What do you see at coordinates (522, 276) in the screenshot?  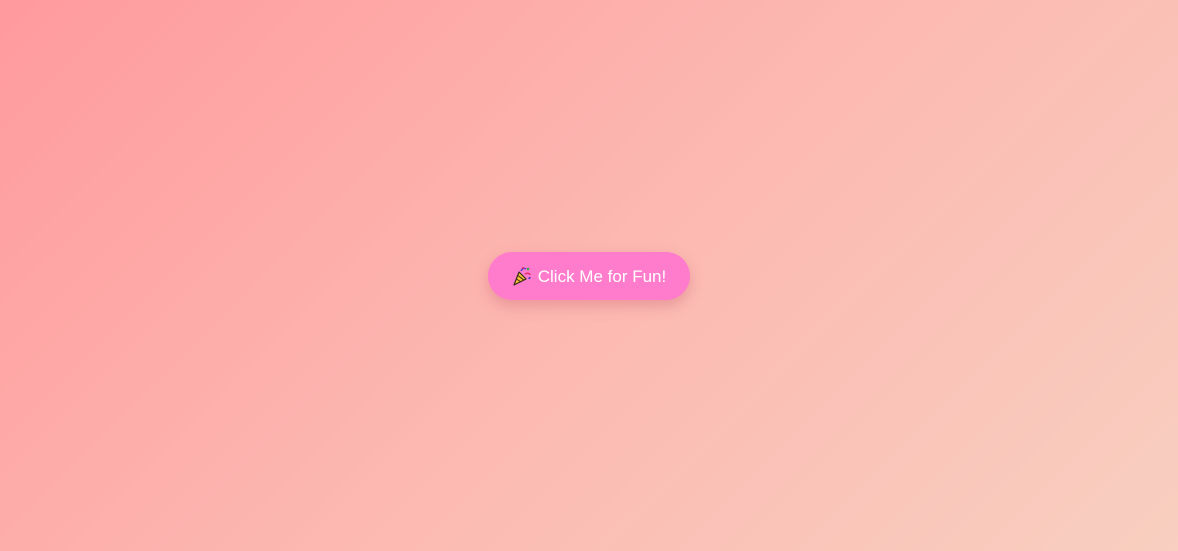 I see `party-popper-icon` at bounding box center [522, 276].